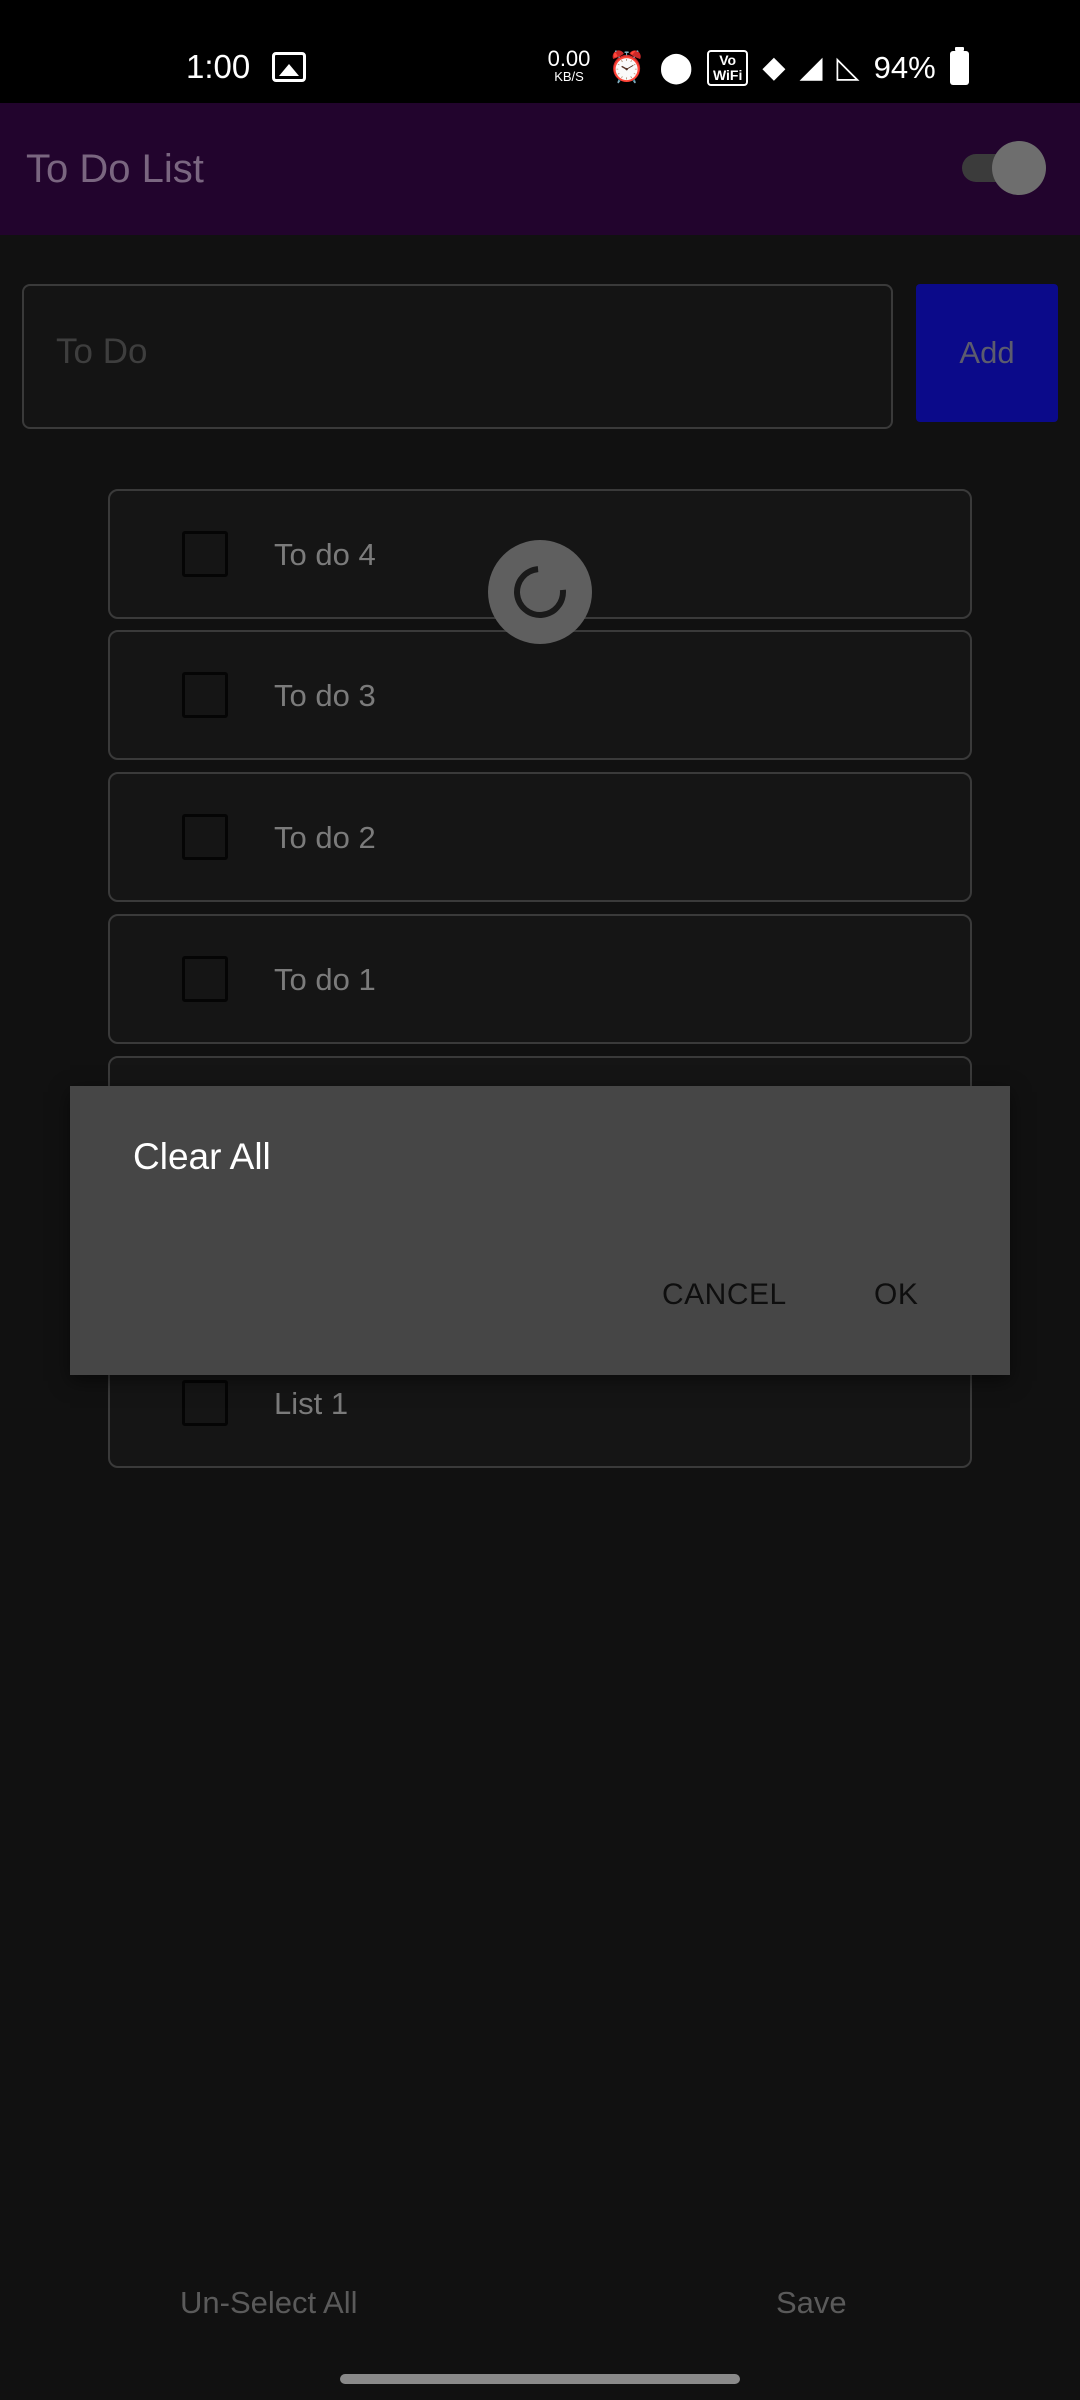 This screenshot has height=2400, width=1080. Describe the element at coordinates (788, 67) in the screenshot. I see `status-icons: ⏰ ⬤ Vo WiFi ◆ ◢ ◺ 94%` at that location.